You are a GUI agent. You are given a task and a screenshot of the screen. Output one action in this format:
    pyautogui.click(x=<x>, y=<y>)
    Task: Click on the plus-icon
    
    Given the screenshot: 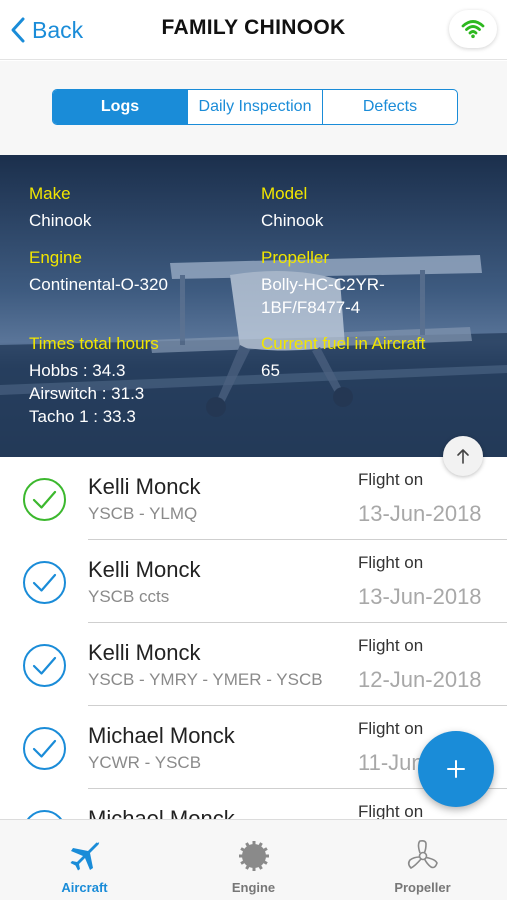 What is the action you would take?
    pyautogui.click(x=456, y=769)
    